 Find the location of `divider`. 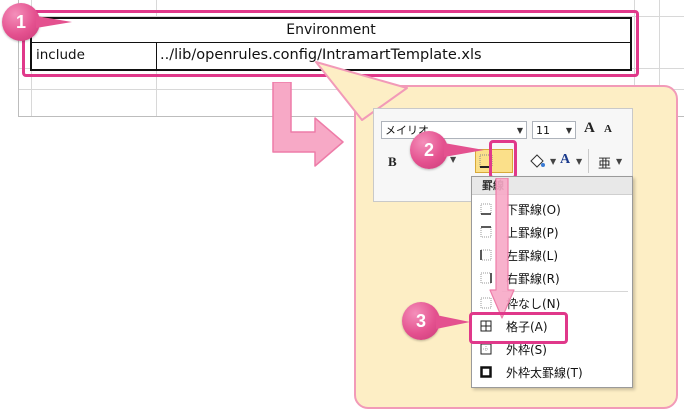

divider is located at coordinates (588, 161).